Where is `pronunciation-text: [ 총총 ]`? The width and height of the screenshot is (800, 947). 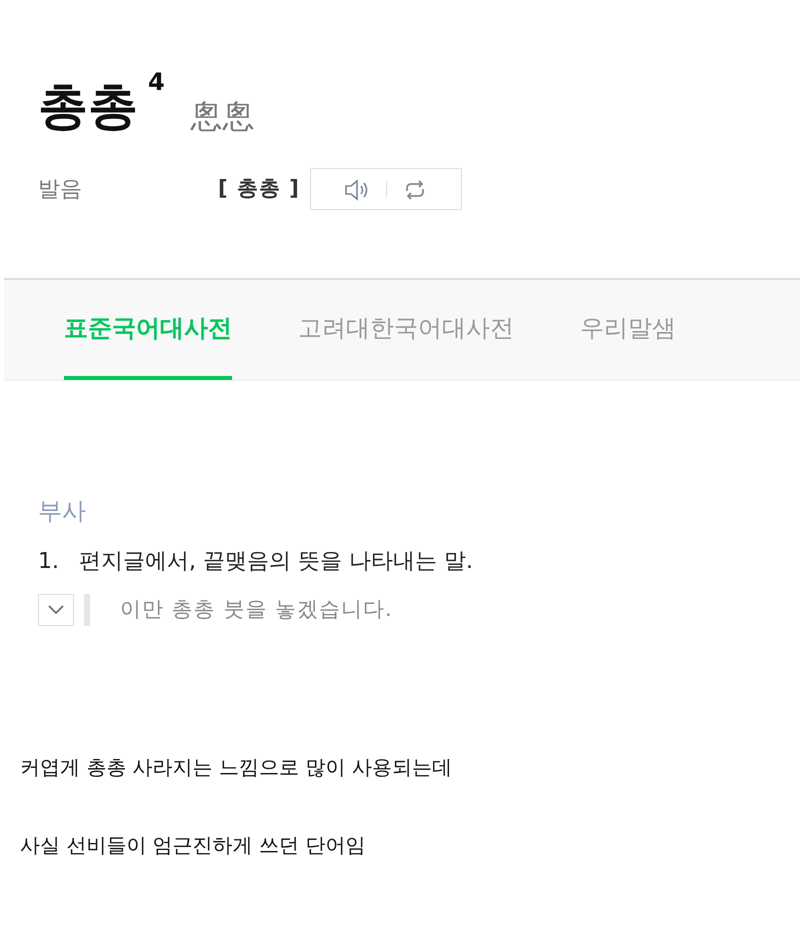 pronunciation-text: [ 총총 ] is located at coordinates (259, 188).